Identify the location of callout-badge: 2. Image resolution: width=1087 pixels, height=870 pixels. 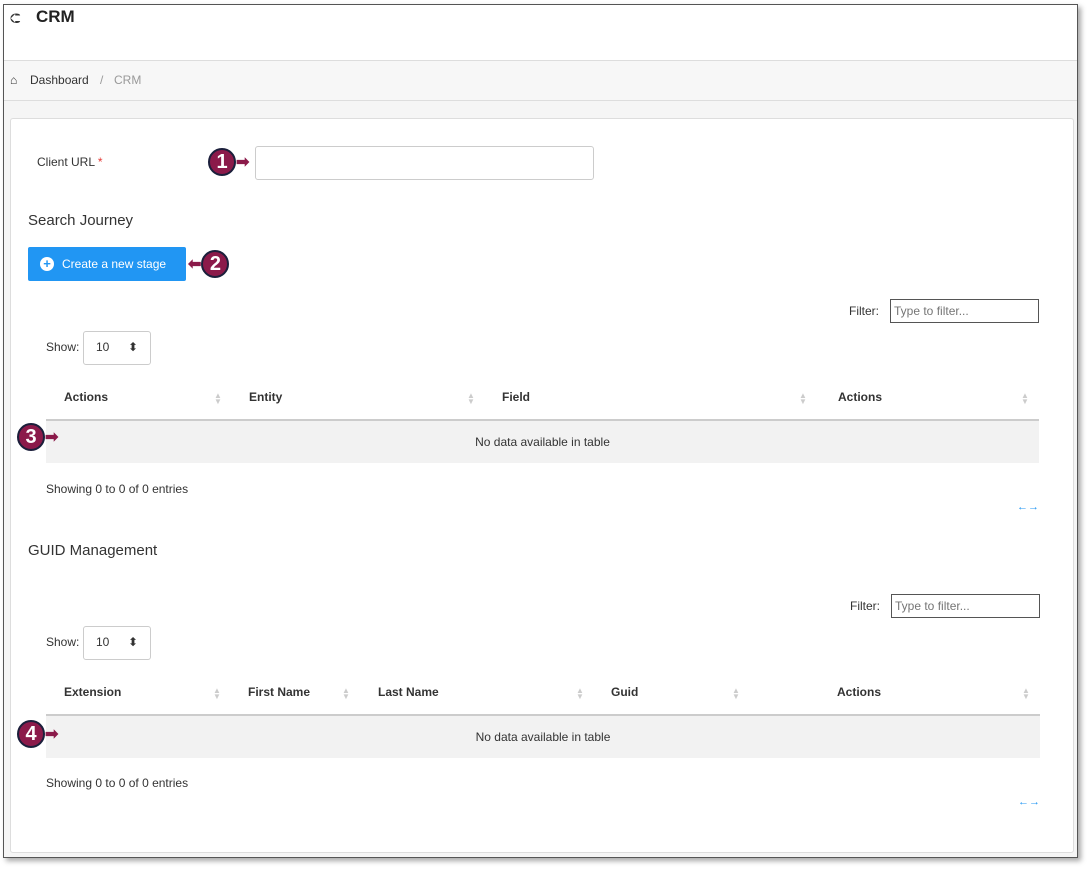
(215, 264).